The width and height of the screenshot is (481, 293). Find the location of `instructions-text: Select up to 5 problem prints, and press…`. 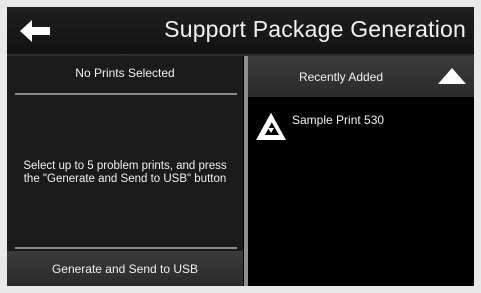

instructions-text: Select up to 5 problem prints, and press… is located at coordinates (125, 173).